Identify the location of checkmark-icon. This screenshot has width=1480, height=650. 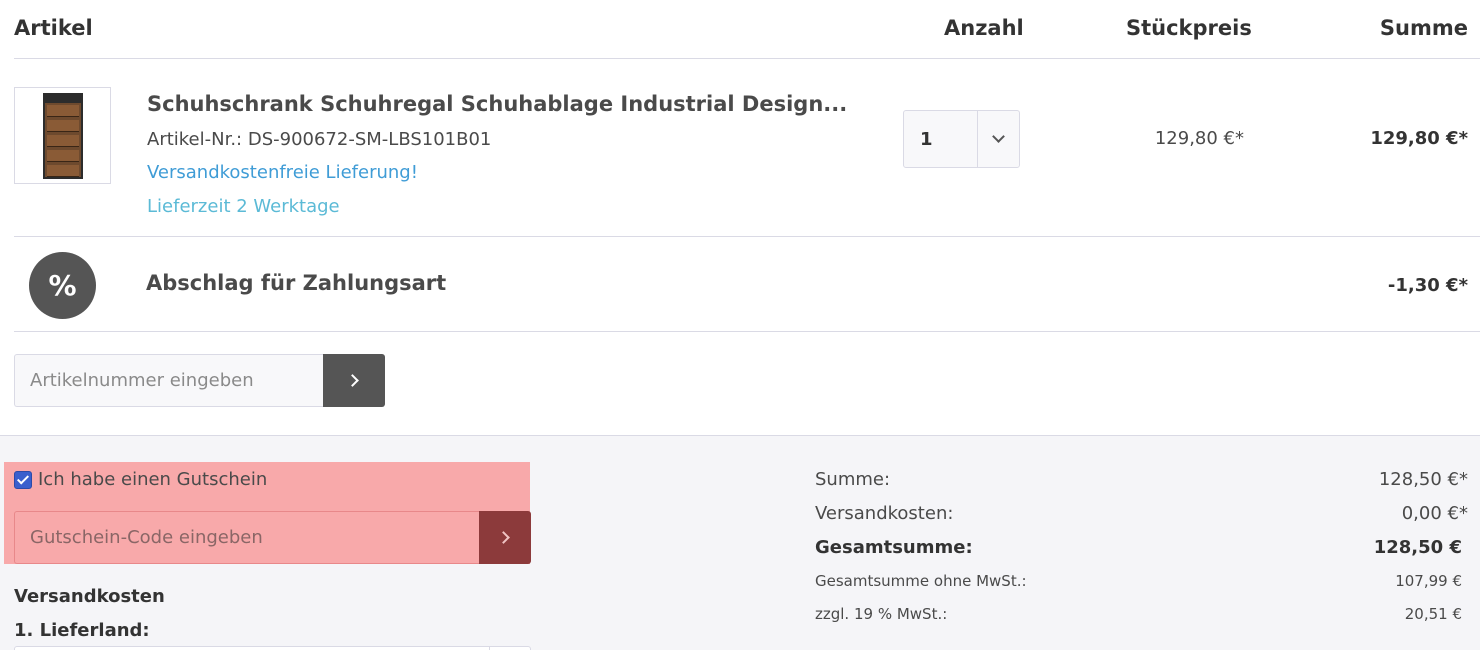
(23, 478).